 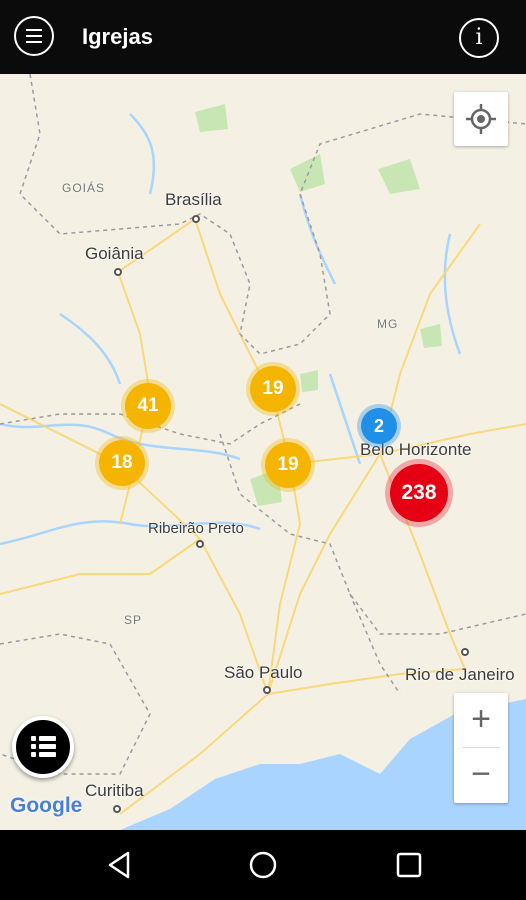 I want to click on zoom-in-button: +, so click(x=481, y=720).